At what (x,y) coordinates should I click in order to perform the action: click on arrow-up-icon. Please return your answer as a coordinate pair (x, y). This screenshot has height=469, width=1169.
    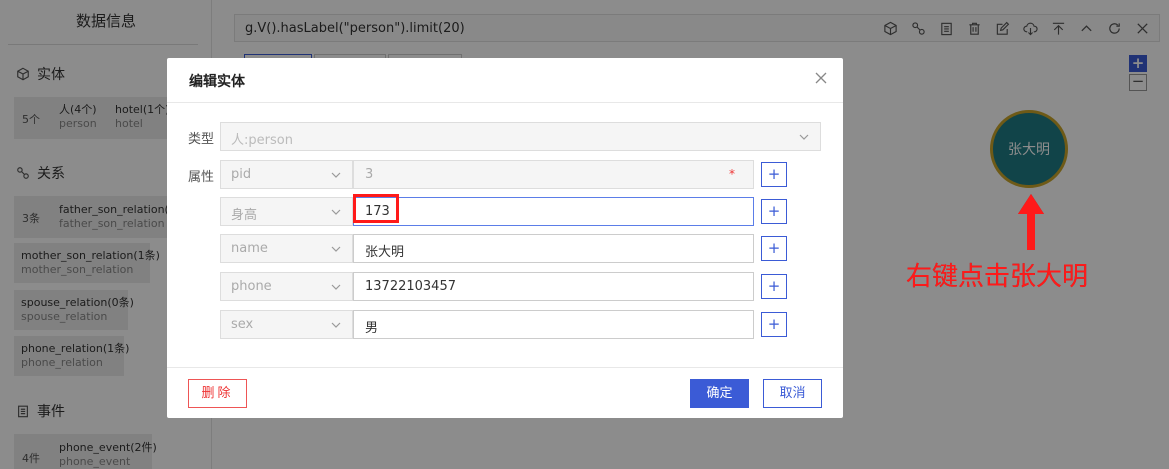
    Looking at the image, I should click on (1031, 204).